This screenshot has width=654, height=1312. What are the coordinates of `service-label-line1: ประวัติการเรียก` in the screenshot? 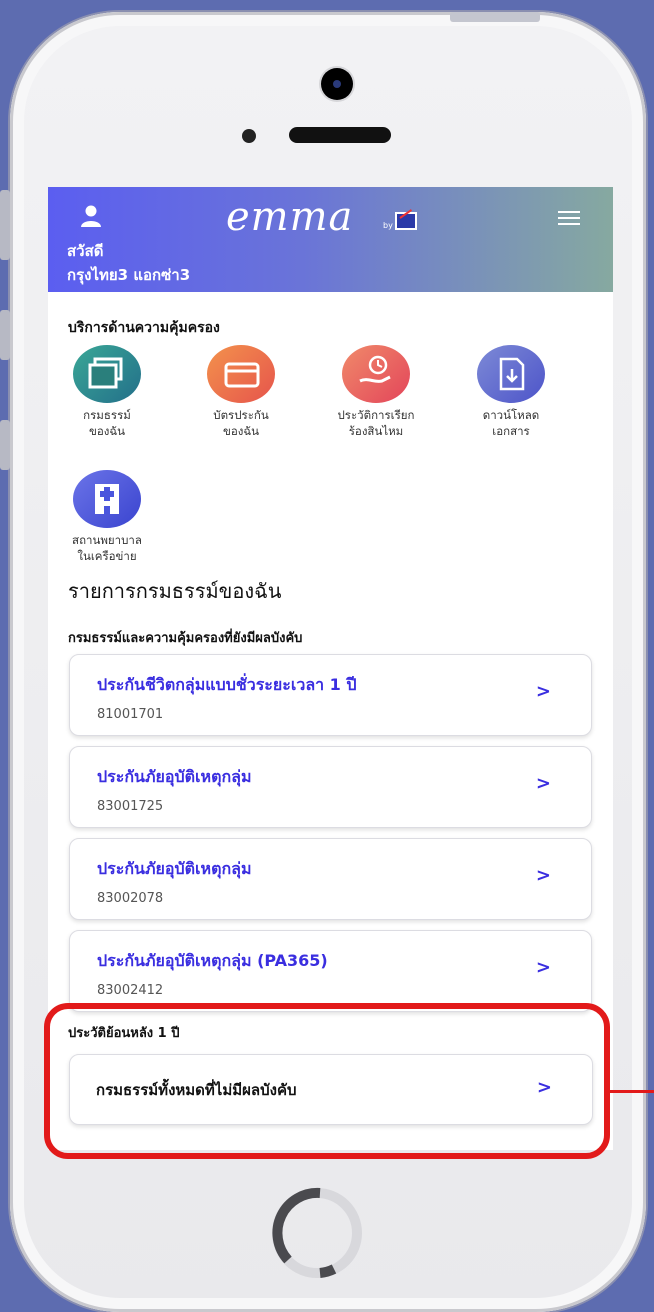 It's located at (376, 415).